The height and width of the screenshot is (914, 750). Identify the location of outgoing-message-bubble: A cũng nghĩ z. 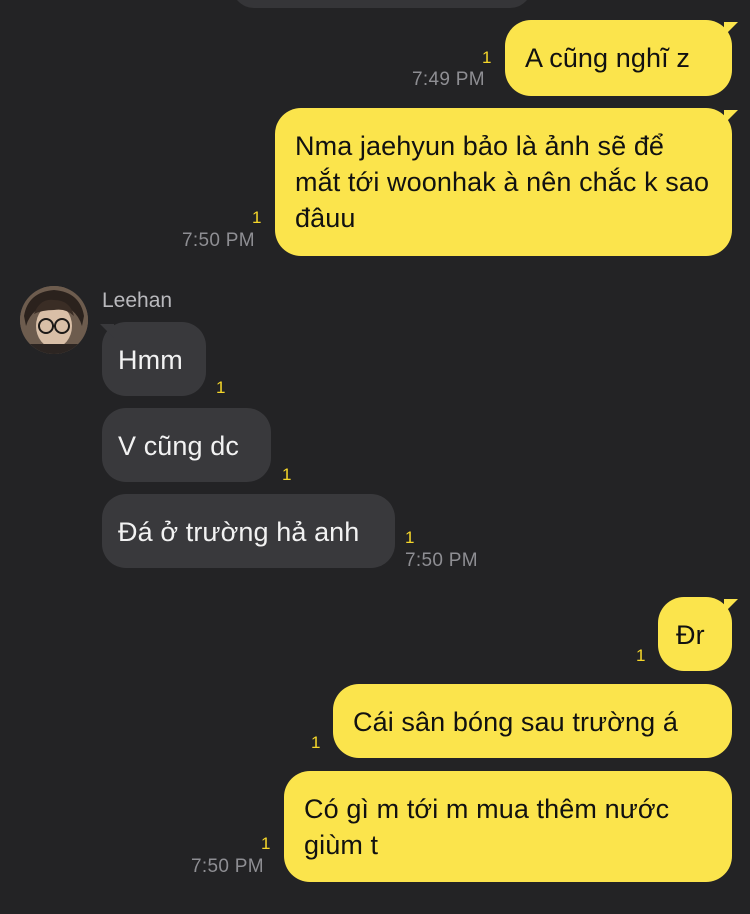
(618, 58).